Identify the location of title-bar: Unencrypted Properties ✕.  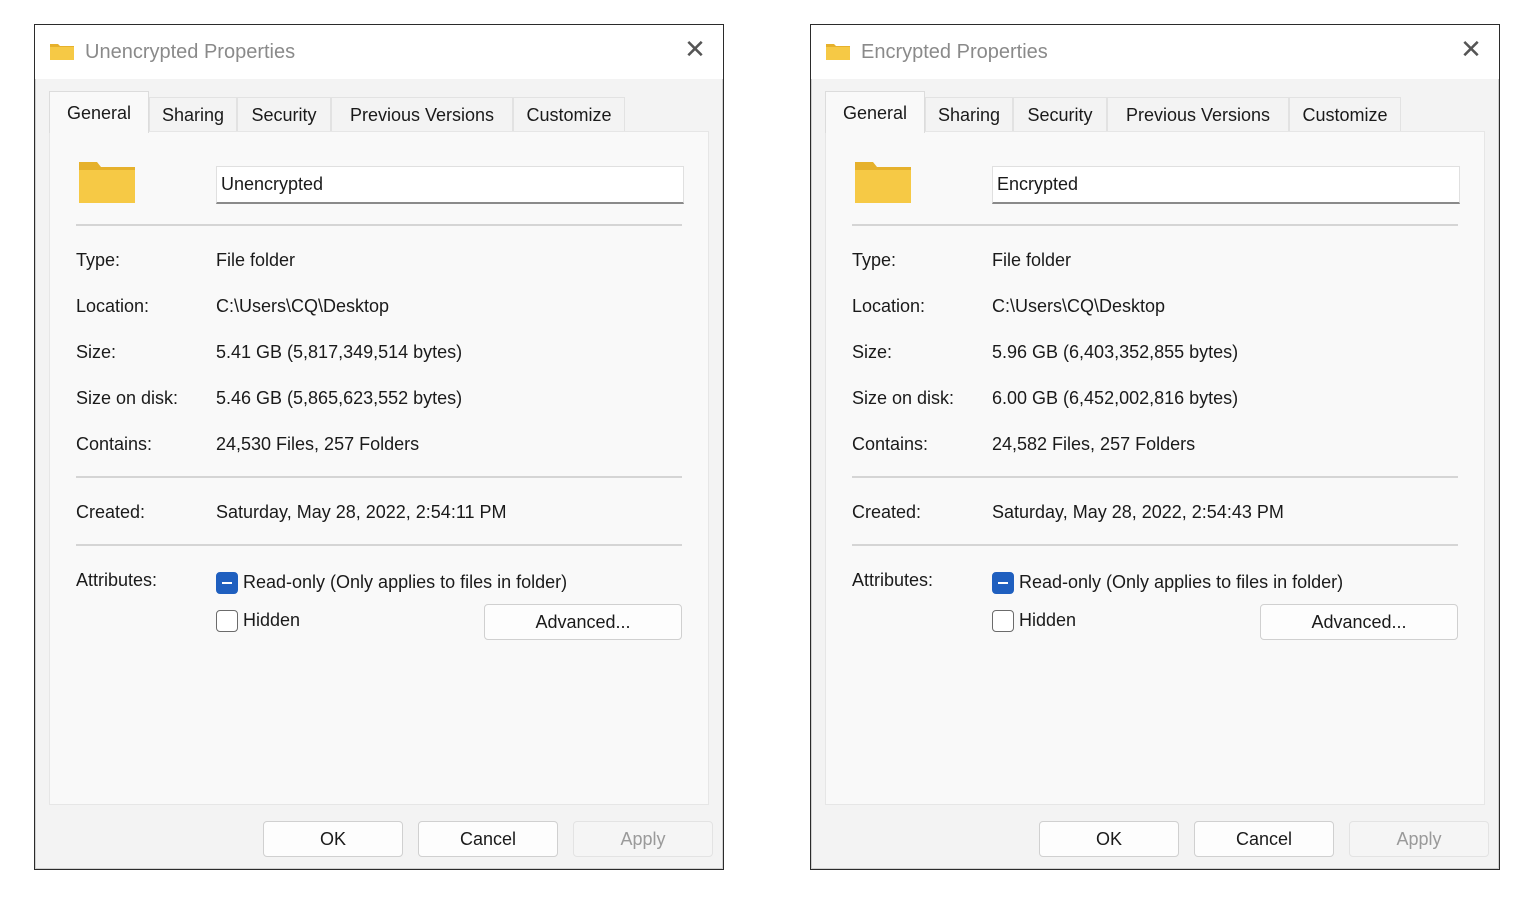
(379, 52).